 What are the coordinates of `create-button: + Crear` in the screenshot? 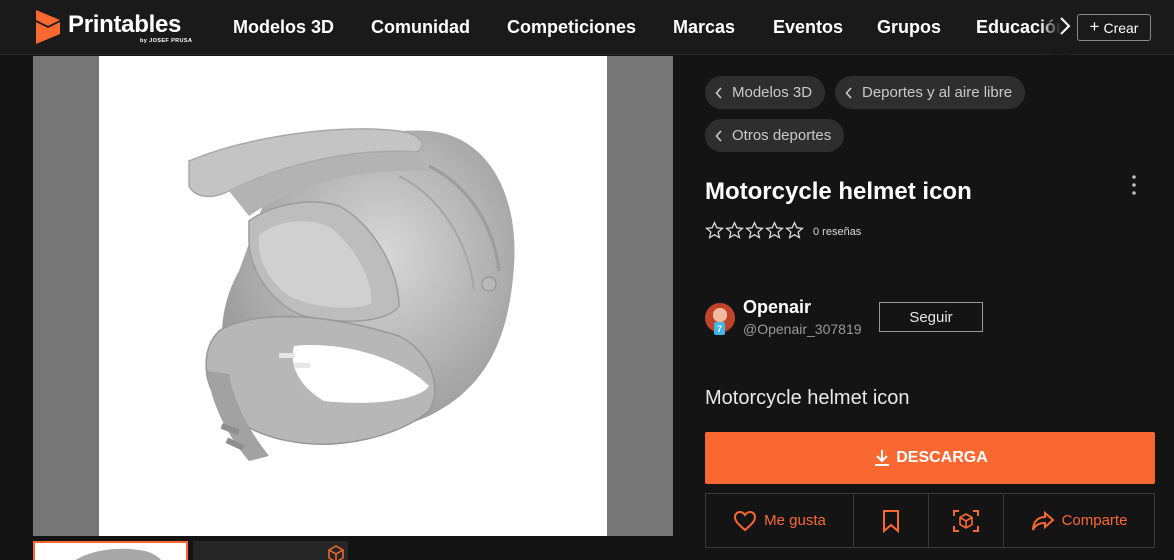 It's located at (1114, 27).